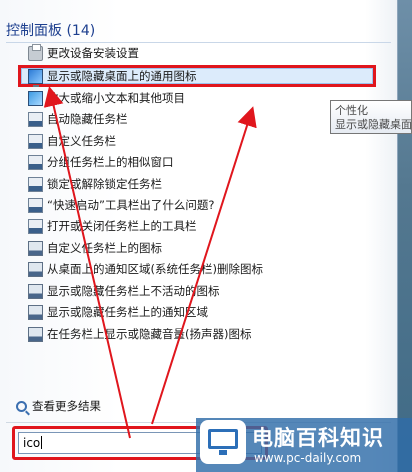 The width and height of the screenshot is (412, 472). What do you see at coordinates (223, 442) in the screenshot?
I see `monitor-logo-icon` at bounding box center [223, 442].